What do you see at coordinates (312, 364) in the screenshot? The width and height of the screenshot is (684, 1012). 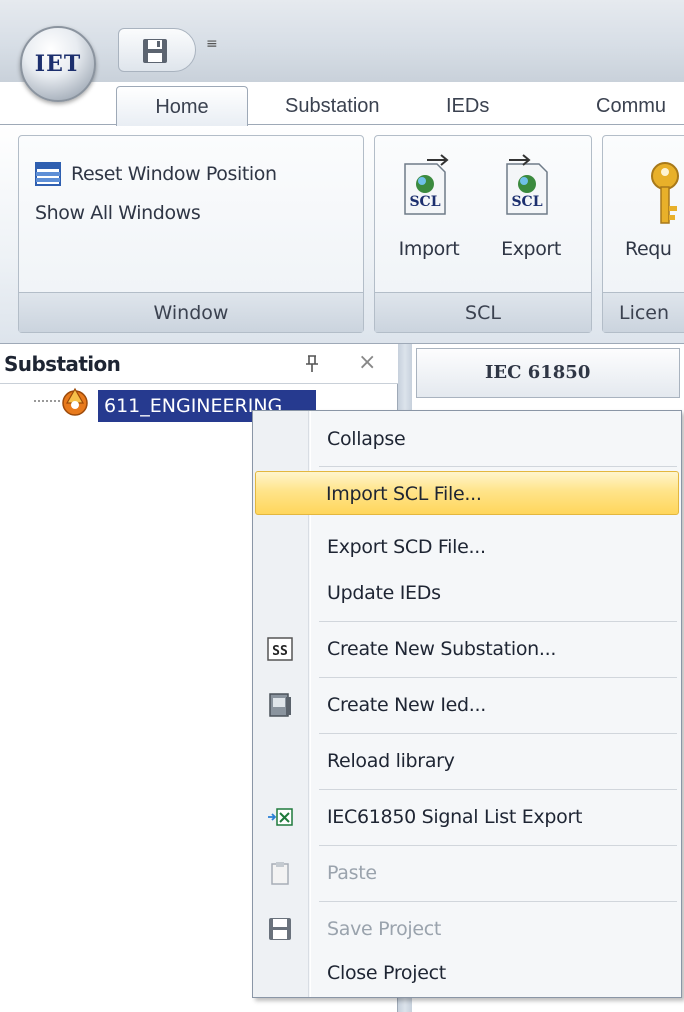 I see `pin-icon` at bounding box center [312, 364].